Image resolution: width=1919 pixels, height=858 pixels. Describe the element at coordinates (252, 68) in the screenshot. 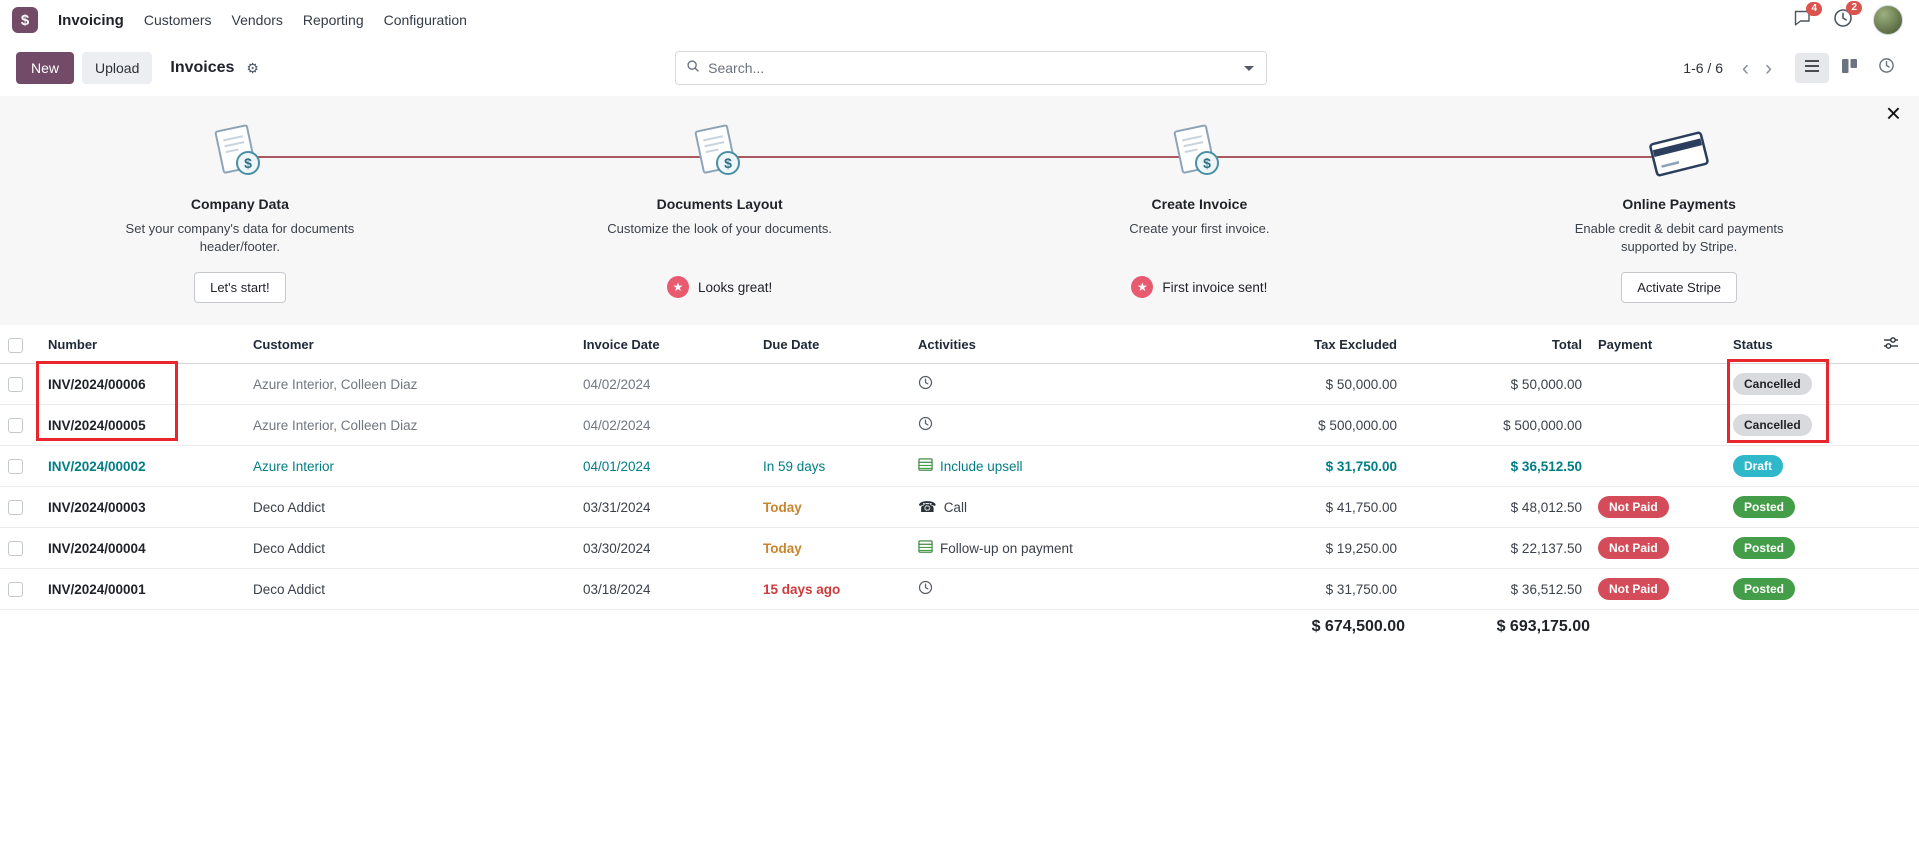

I see `gear-icon: ⚙` at that location.